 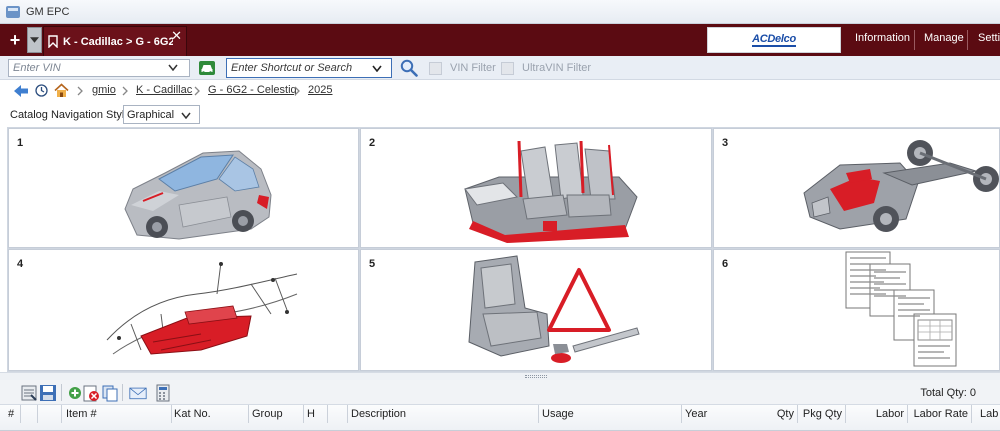 I want to click on breadcrumb-item-gmio: gmio, so click(x=104, y=90).